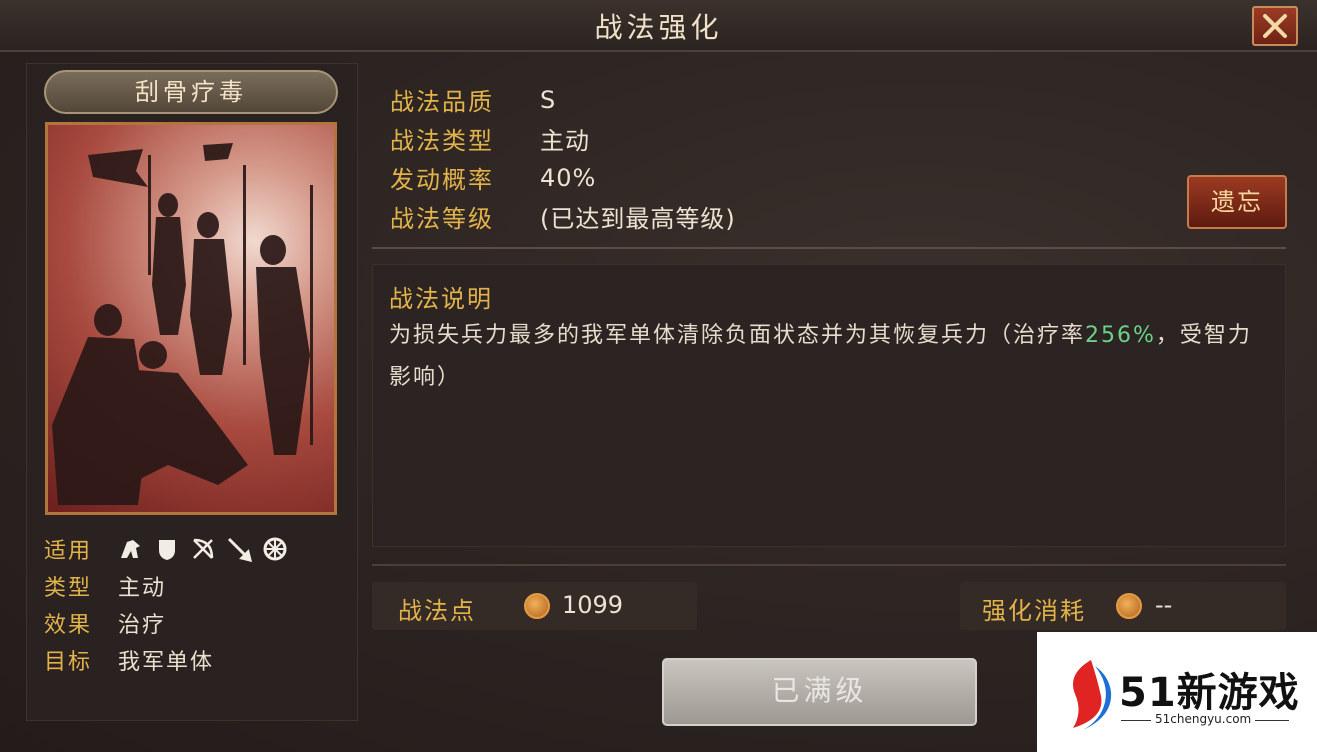 Image resolution: width=1317 pixels, height=752 pixels. Describe the element at coordinates (1120, 335) in the screenshot. I see `heal-rate-highlight: 256%` at that location.